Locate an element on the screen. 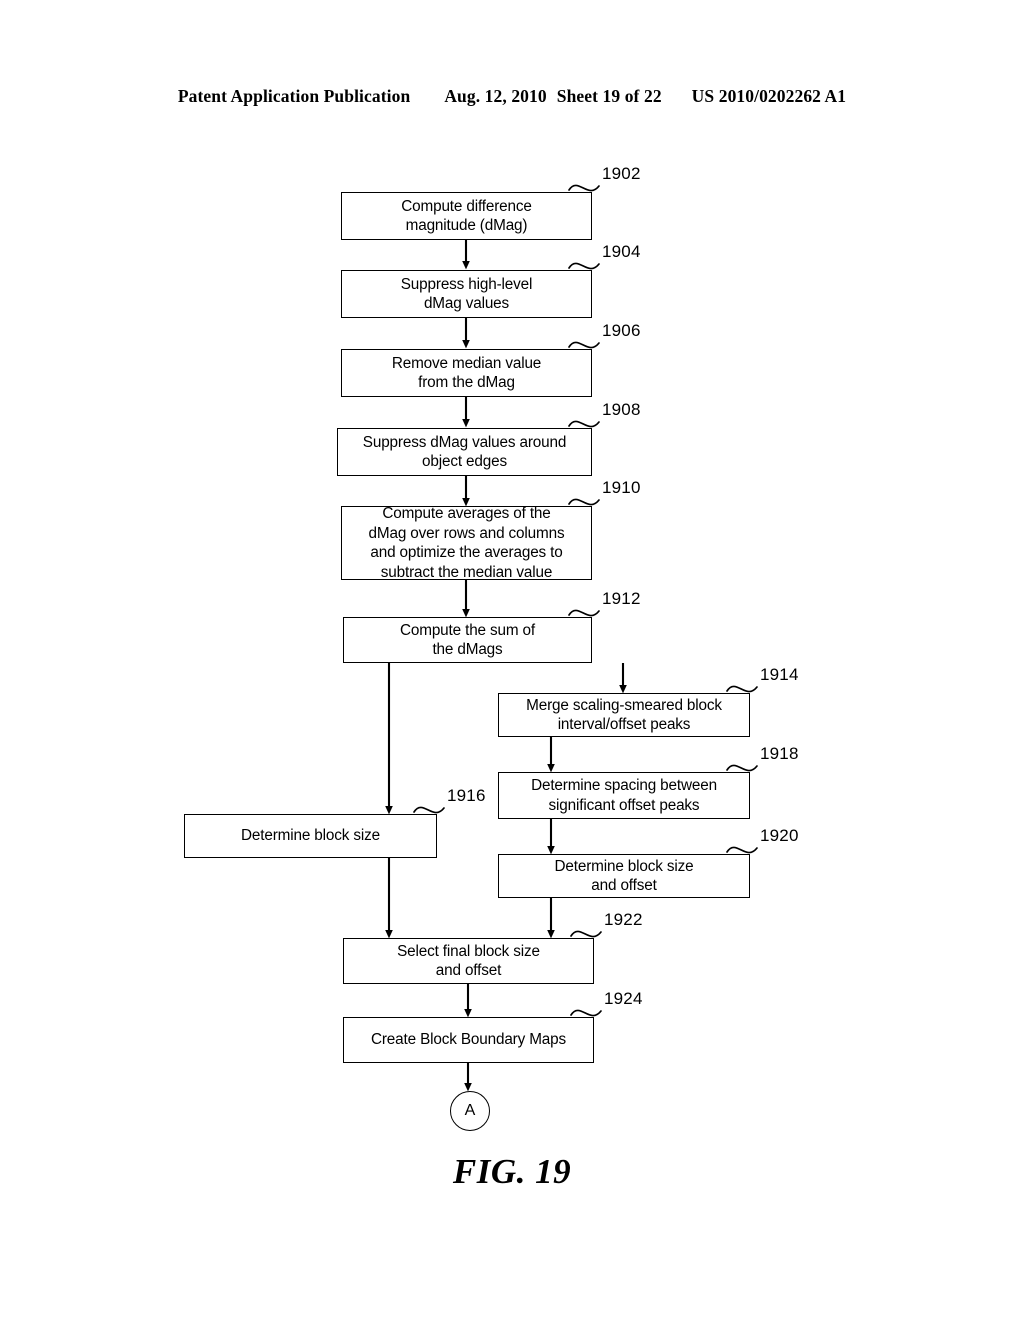 The height and width of the screenshot is (1320, 1024). ref-number-1916: 1916 is located at coordinates (466, 795).